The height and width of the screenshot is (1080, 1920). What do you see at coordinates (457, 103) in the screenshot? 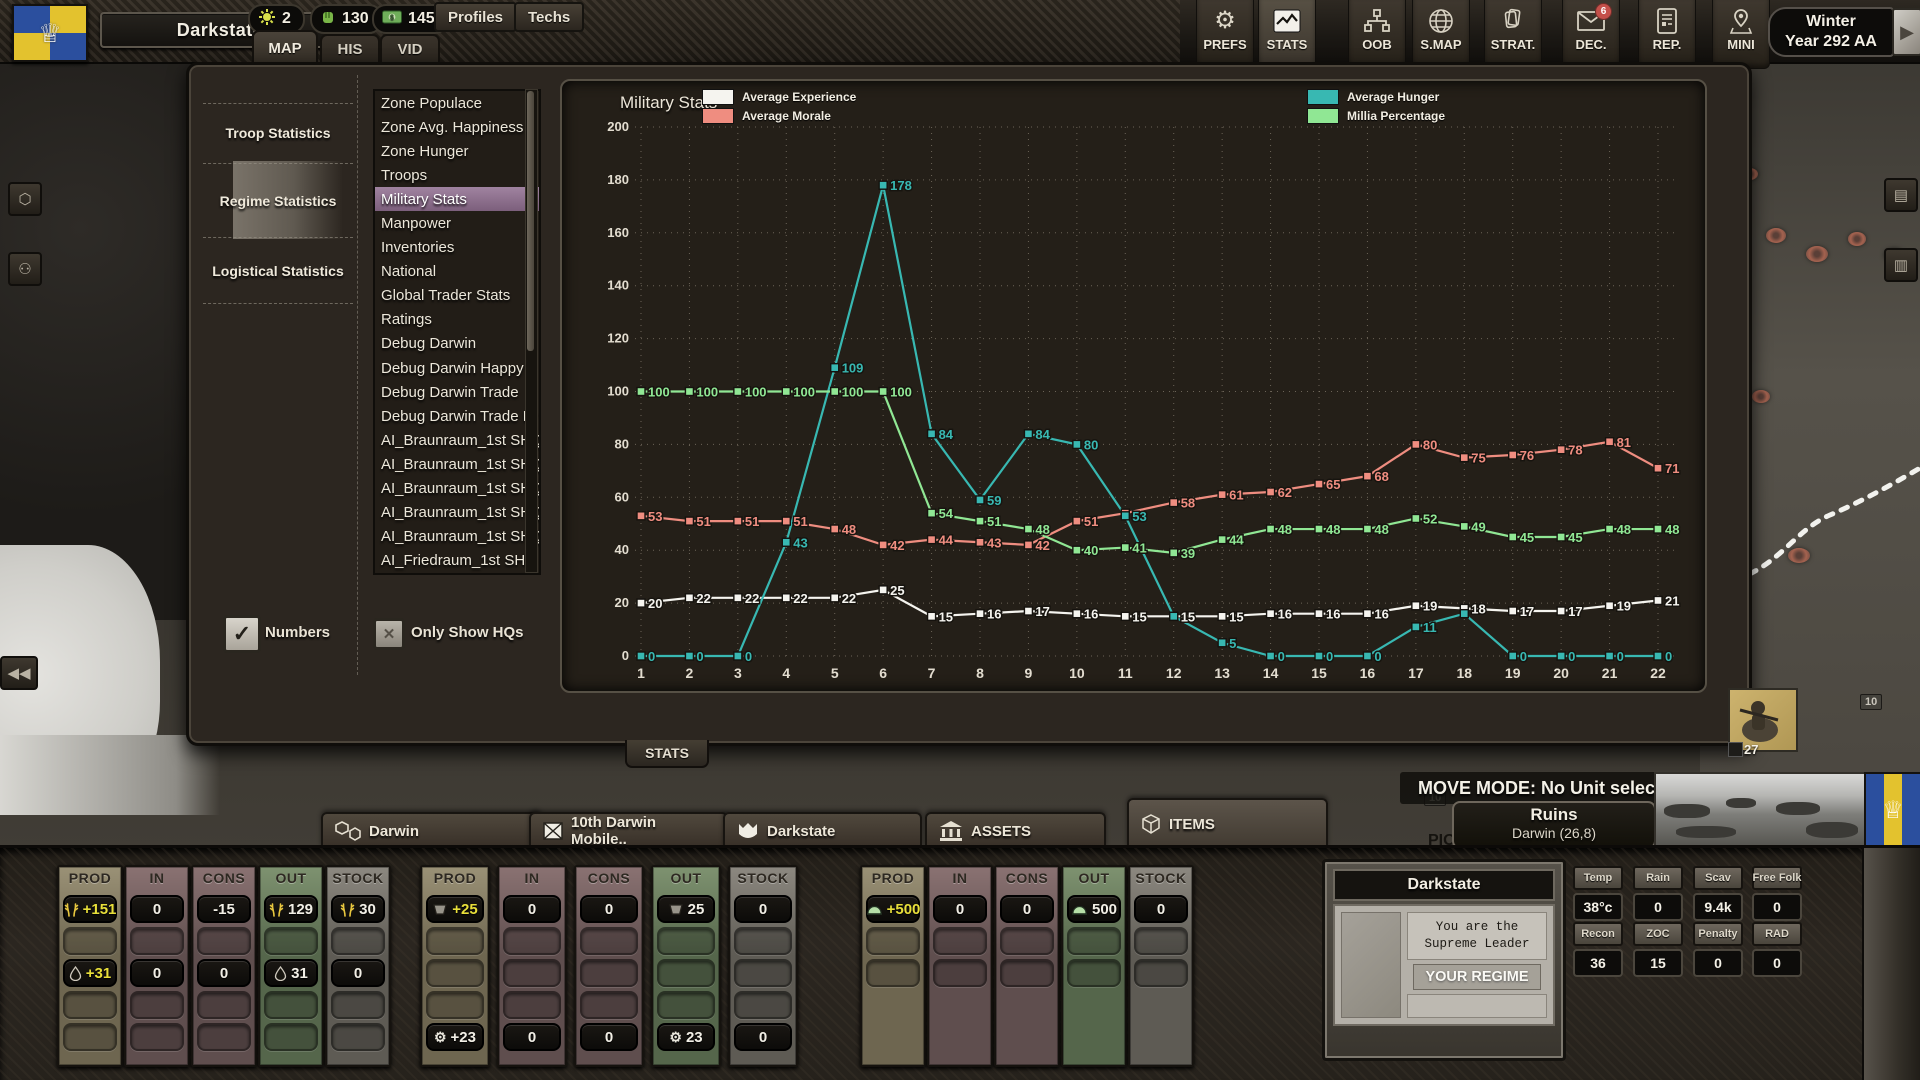
I see `stats-list-item: Zone Populace` at bounding box center [457, 103].